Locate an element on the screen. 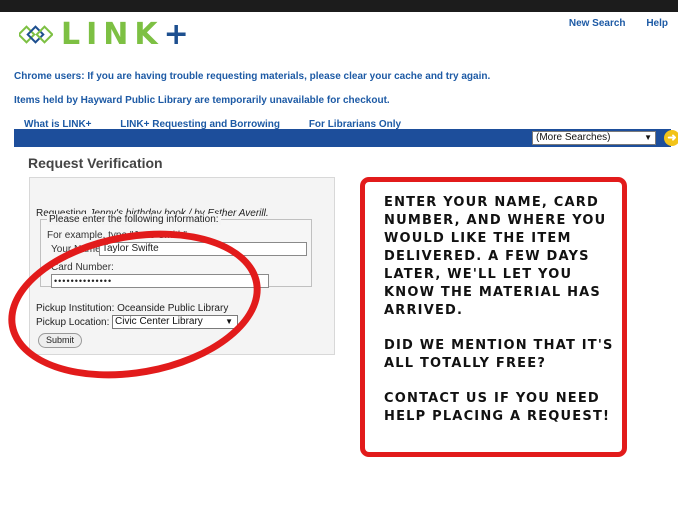 This screenshot has width=678, height=514. pickup-location-select: Civic Center Library ▼ is located at coordinates (175, 322).